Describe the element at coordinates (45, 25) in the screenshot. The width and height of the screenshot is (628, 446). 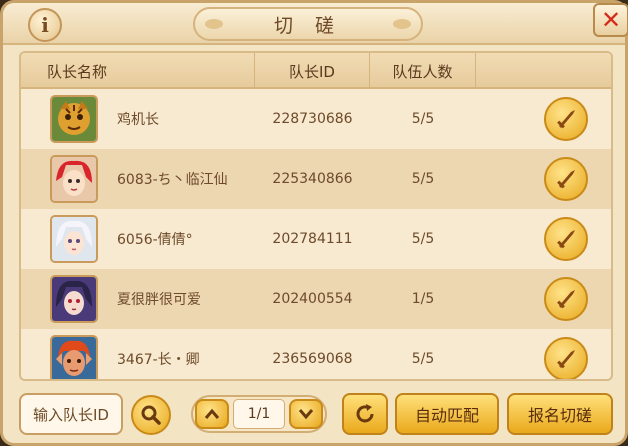
I see `info-icon: i` at that location.